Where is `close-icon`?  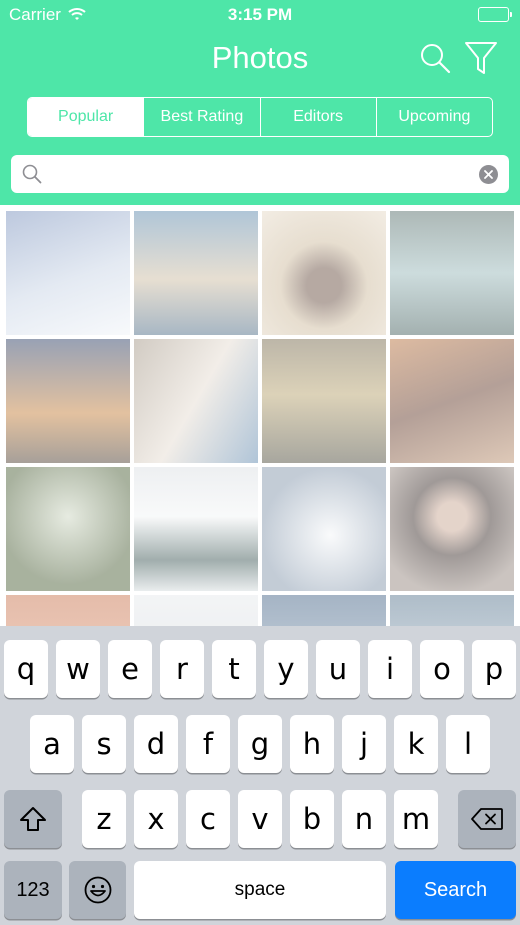 close-icon is located at coordinates (488, 174).